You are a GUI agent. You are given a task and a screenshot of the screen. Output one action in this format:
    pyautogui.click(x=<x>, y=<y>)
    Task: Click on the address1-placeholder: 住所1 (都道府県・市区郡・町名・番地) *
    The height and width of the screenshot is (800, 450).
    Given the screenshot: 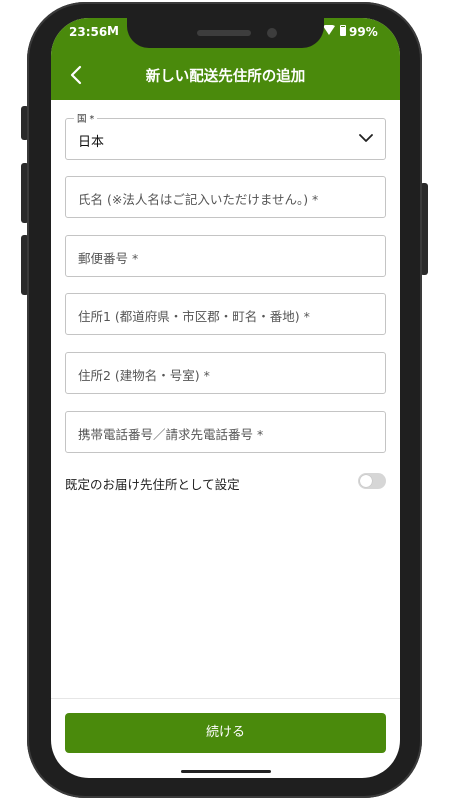 What is the action you would take?
    pyautogui.click(x=194, y=316)
    